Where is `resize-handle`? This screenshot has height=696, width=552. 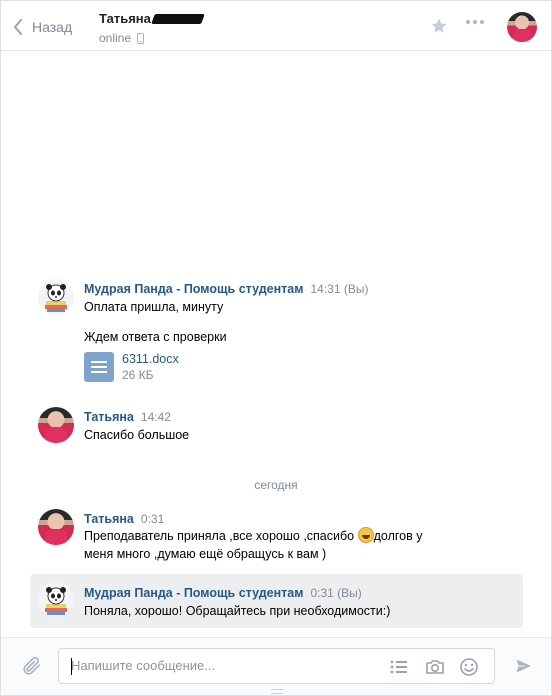 resize-handle is located at coordinates (277, 691).